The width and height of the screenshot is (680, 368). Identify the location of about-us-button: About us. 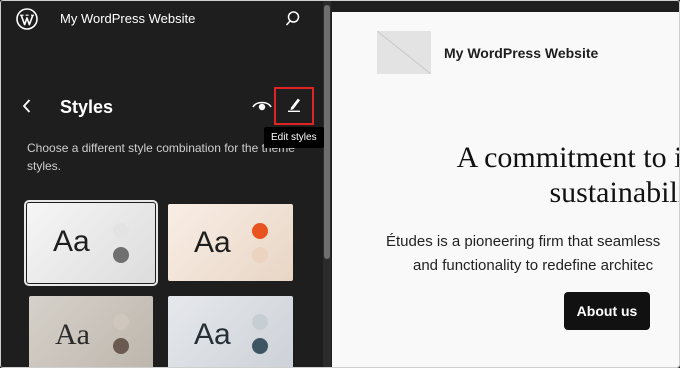
(607, 311).